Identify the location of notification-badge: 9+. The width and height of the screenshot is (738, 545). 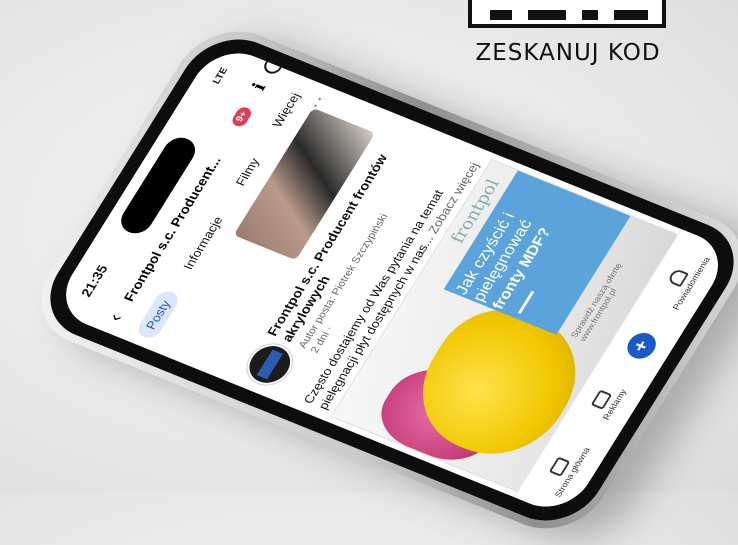
(242, 116).